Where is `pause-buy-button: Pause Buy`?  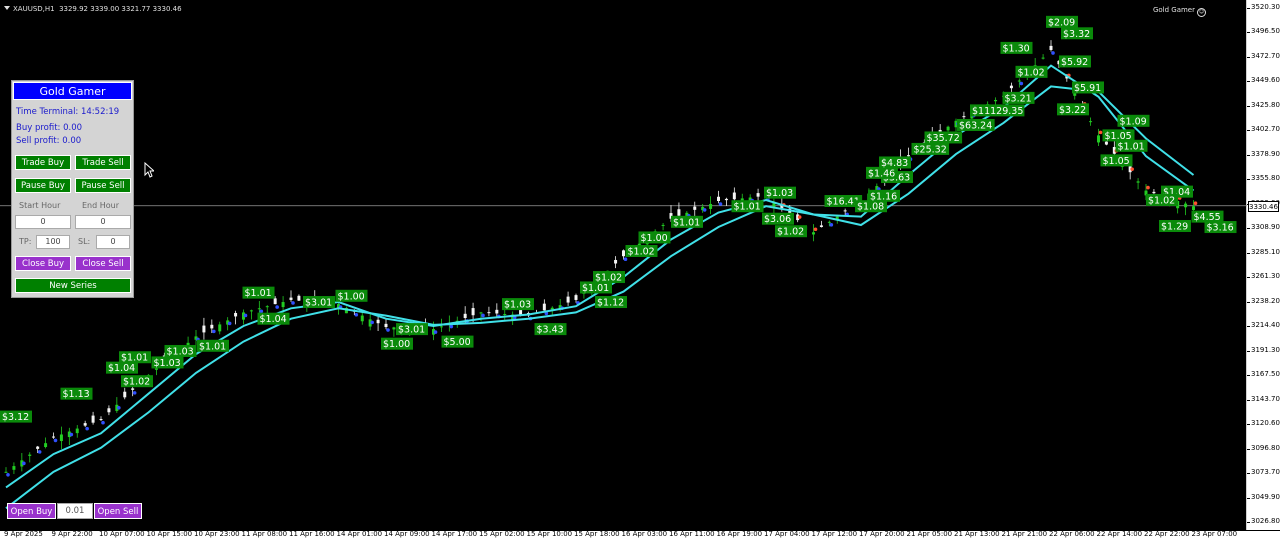
pause-buy-button: Pause Buy is located at coordinates (43, 185).